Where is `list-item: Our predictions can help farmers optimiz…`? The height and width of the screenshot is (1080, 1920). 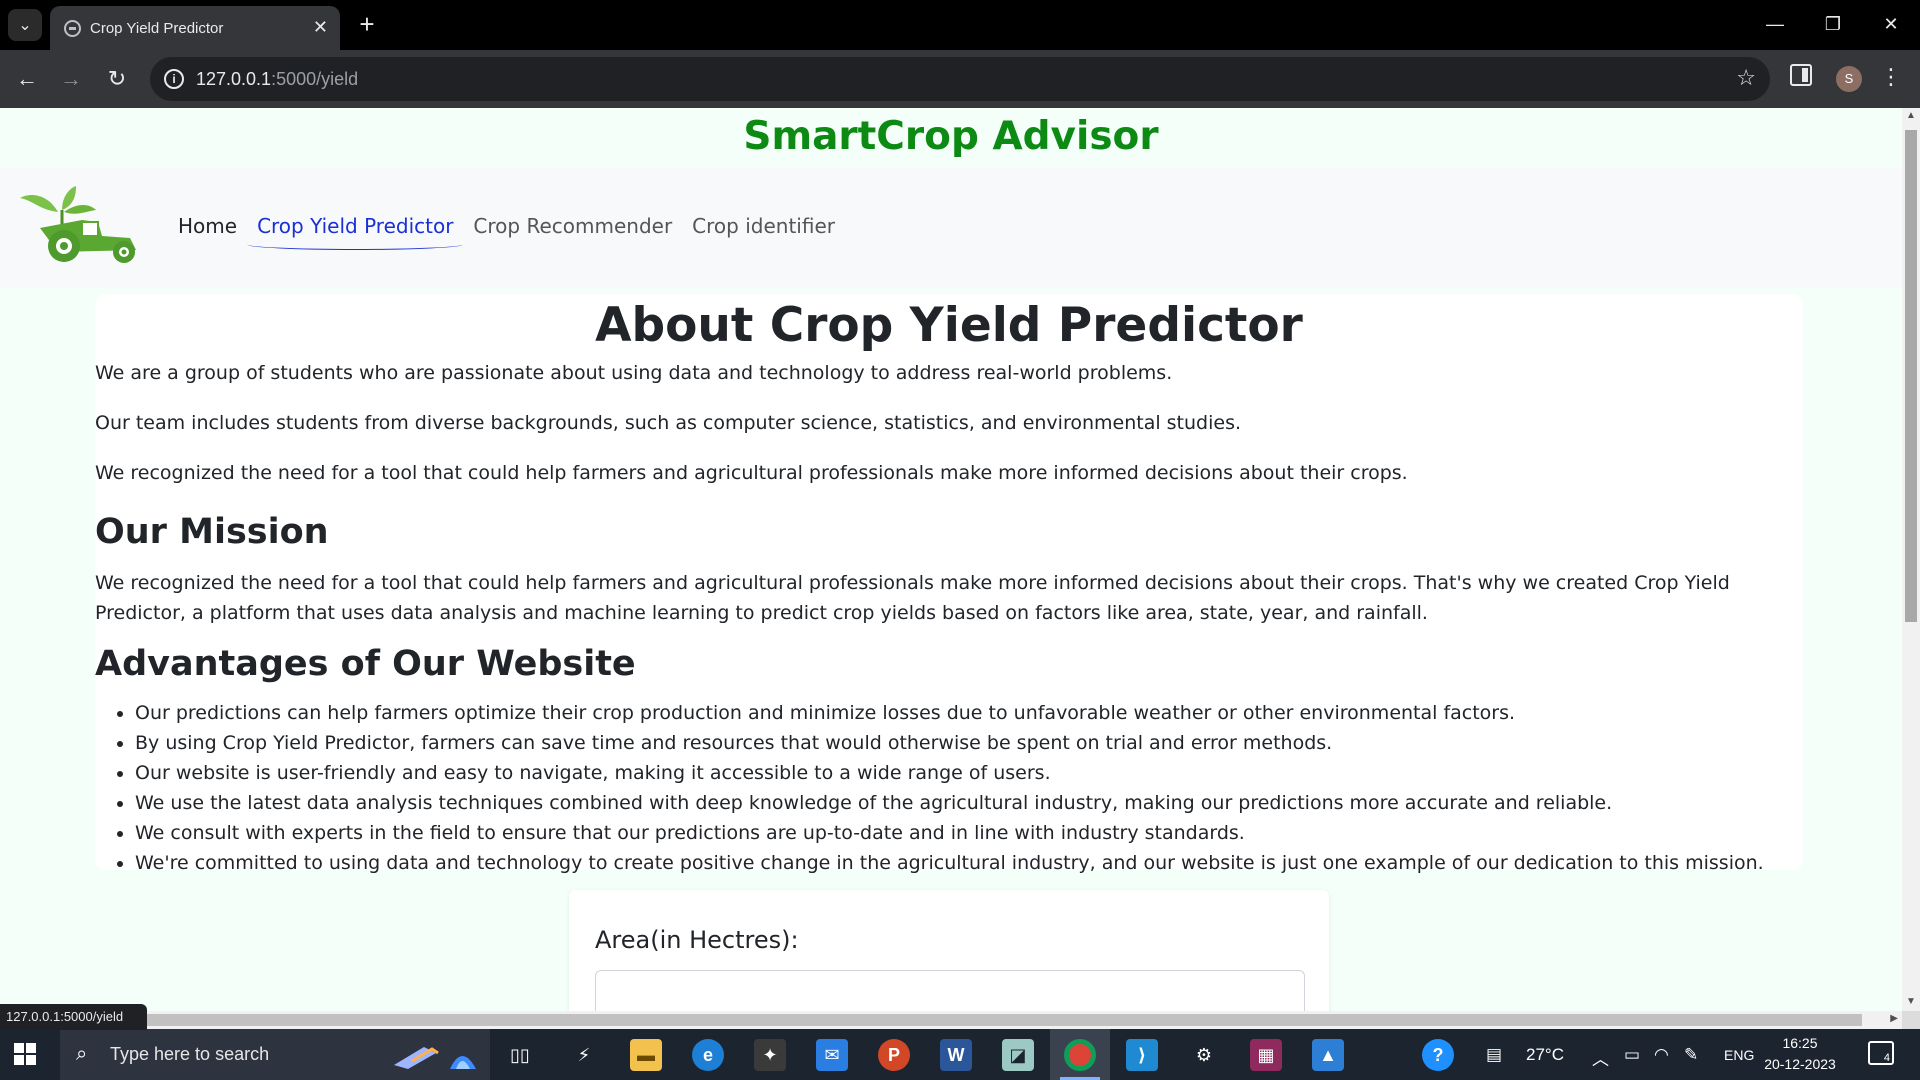 list-item: Our predictions can help farmers optimiz… is located at coordinates (965, 713).